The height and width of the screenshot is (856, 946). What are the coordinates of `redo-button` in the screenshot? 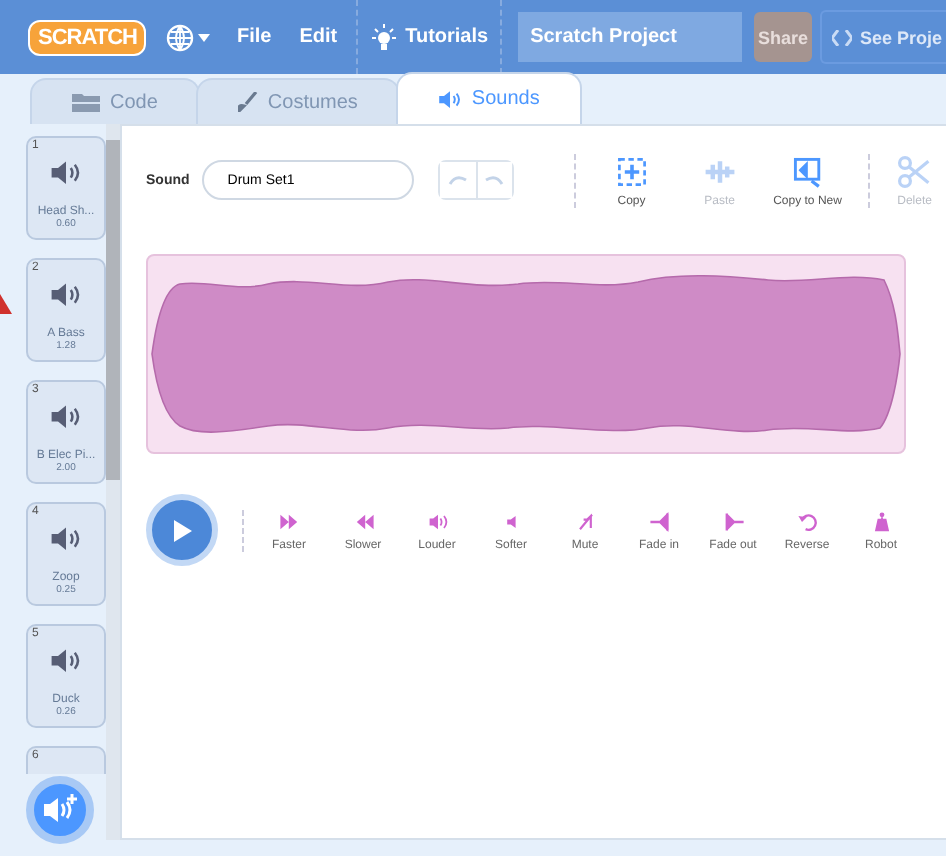 It's located at (493, 180).